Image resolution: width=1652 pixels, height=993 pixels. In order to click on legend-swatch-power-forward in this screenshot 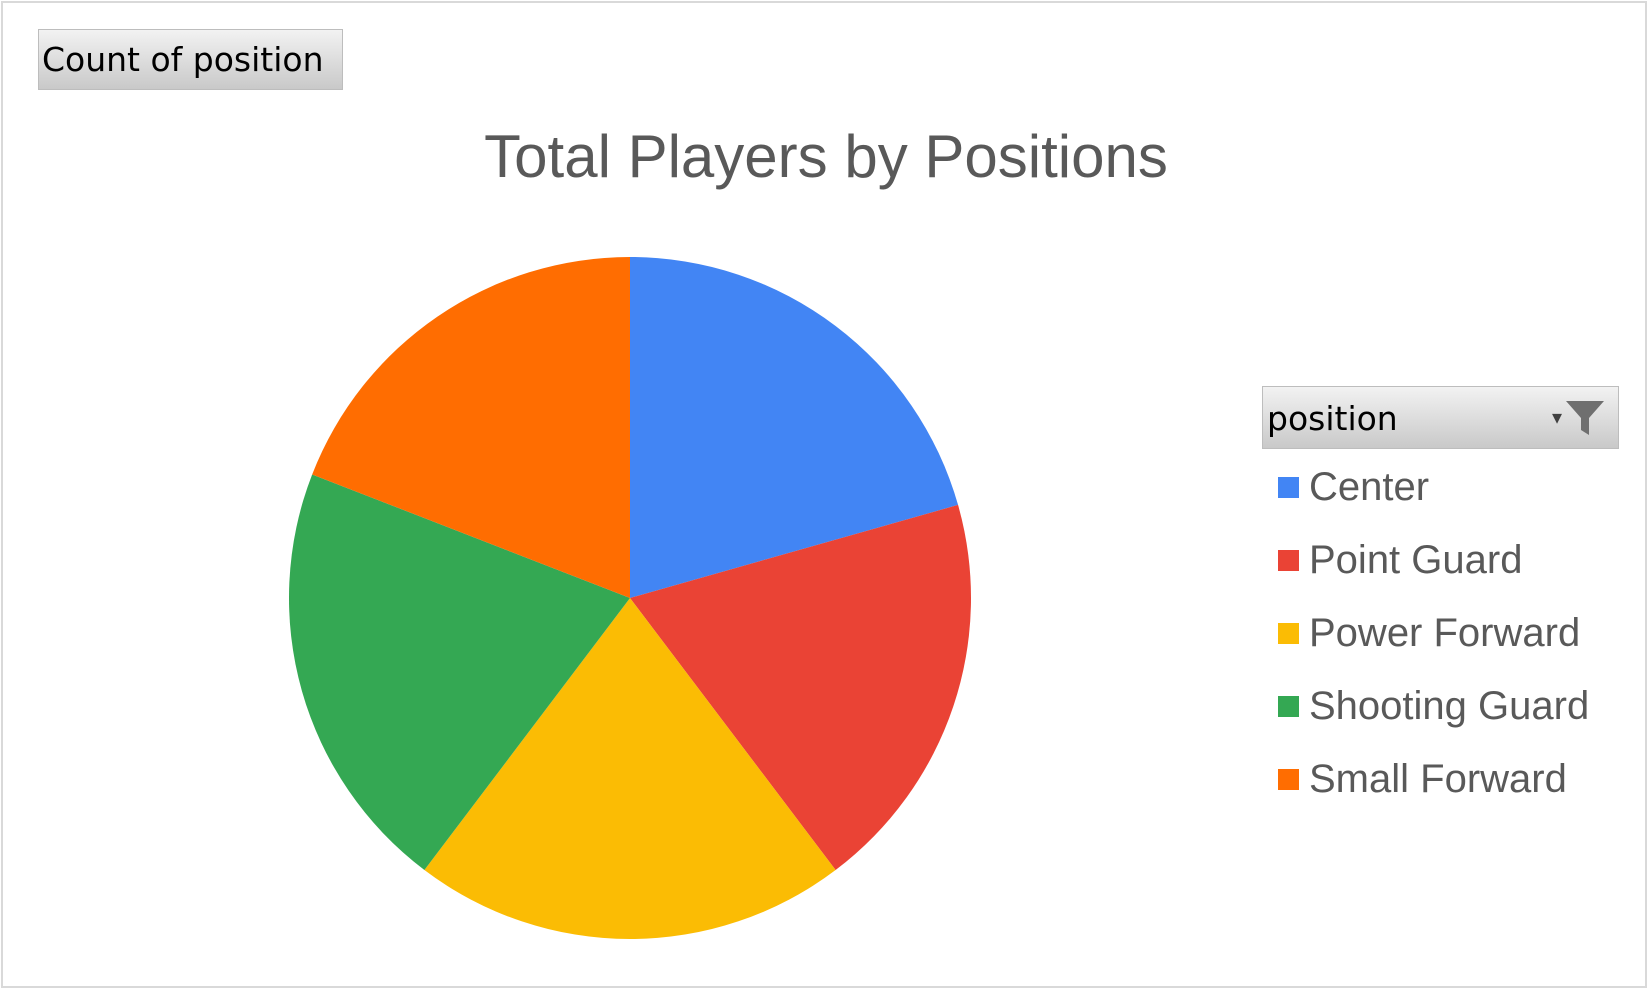, I will do `click(1288, 633)`.